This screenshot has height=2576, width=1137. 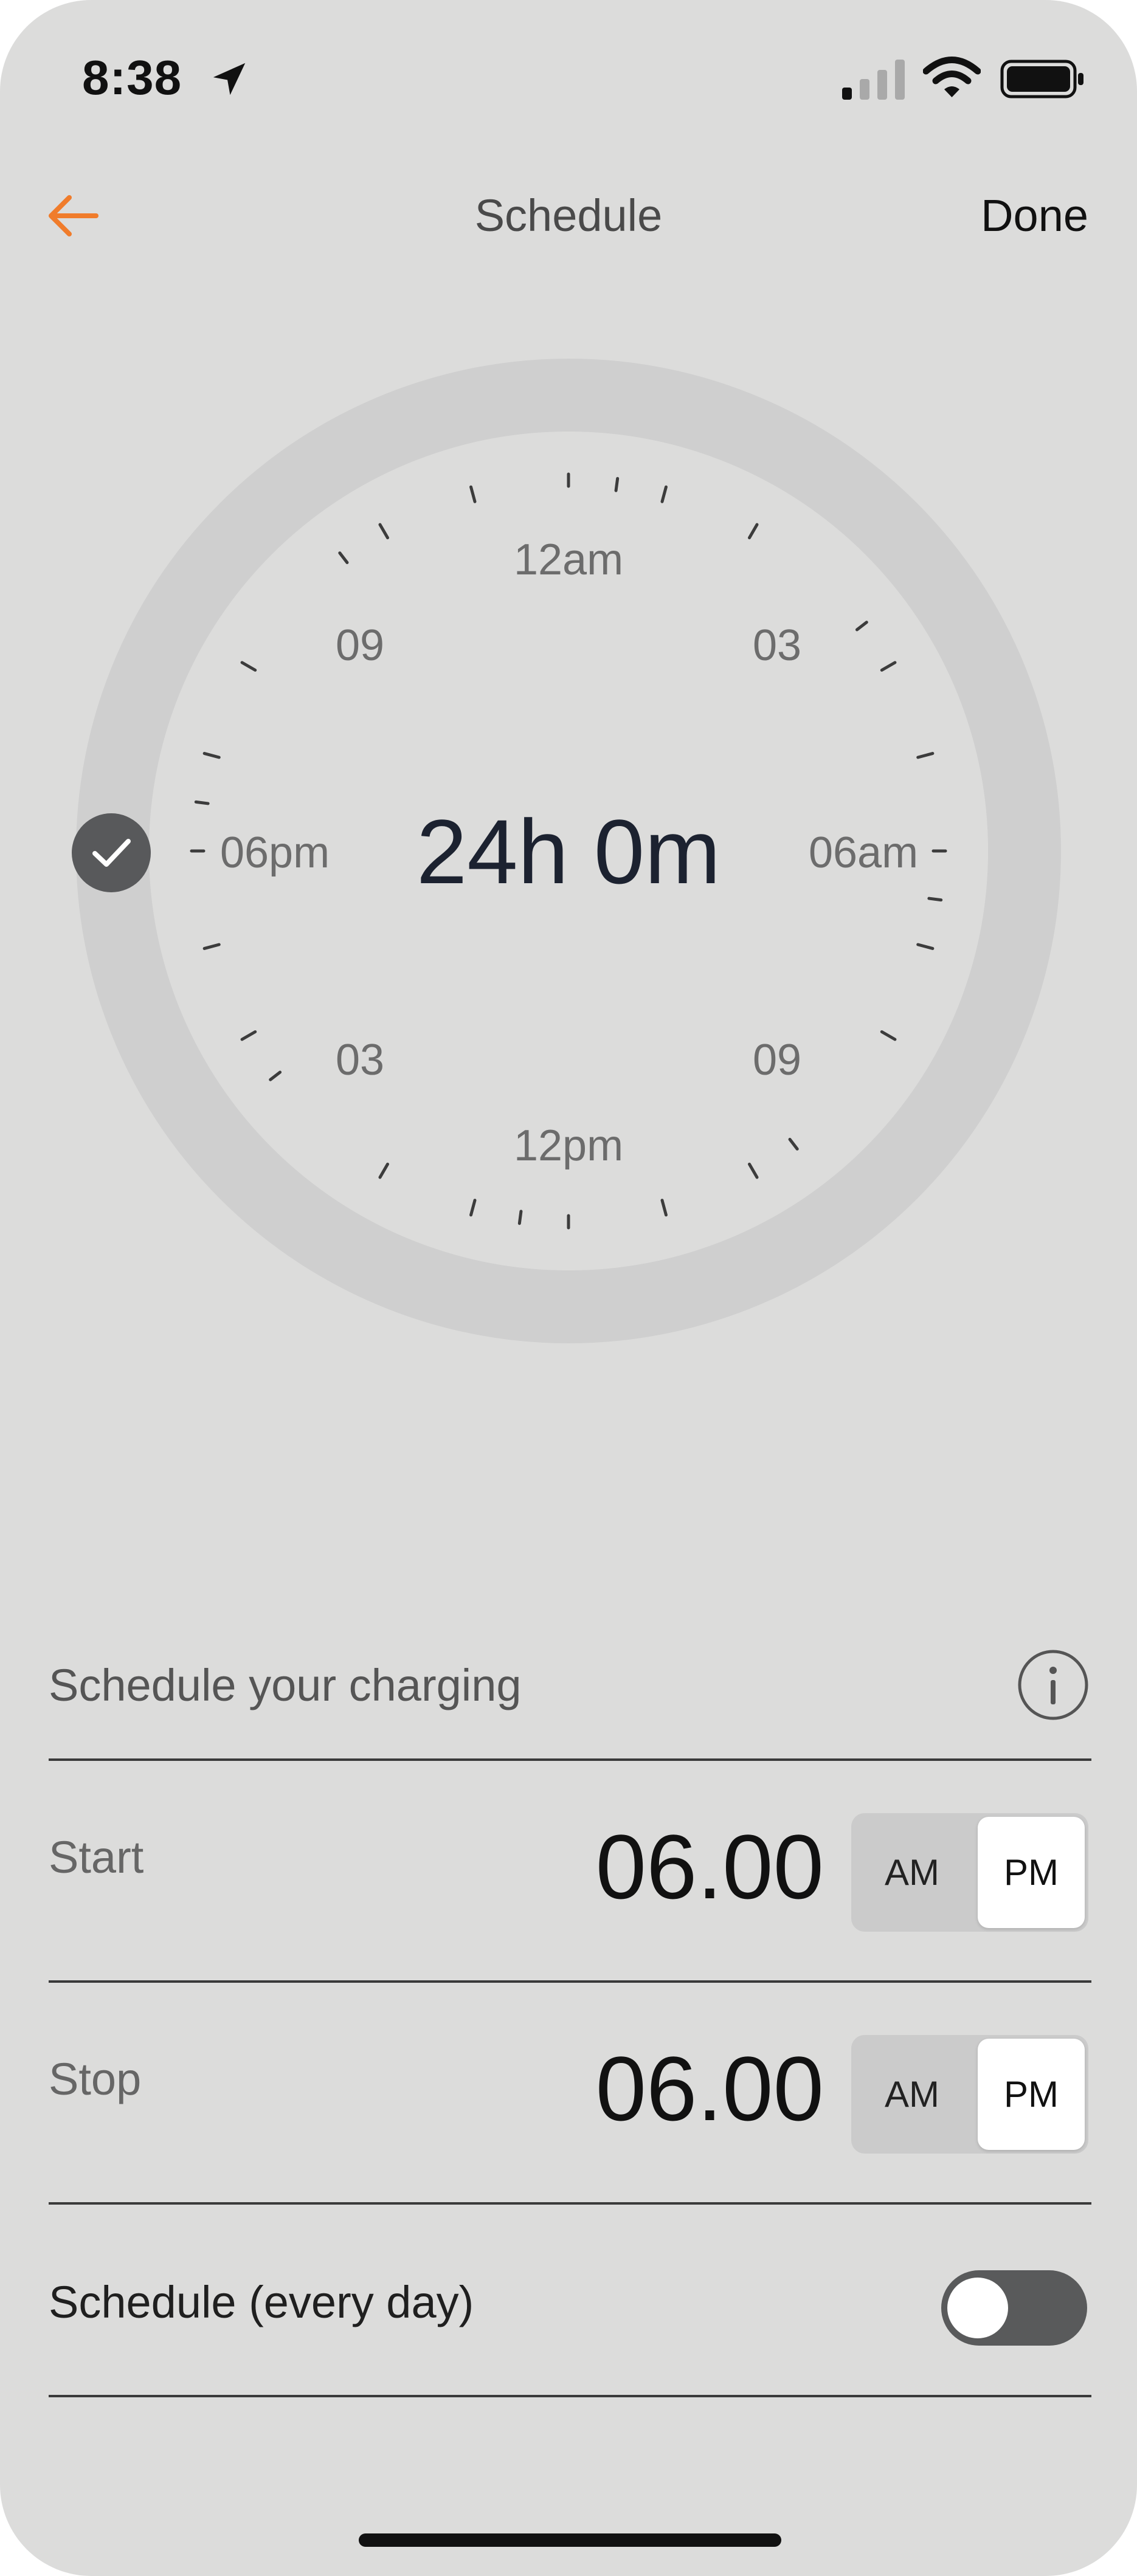 I want to click on dial-label-03-bottom: 03, so click(x=360, y=1060).